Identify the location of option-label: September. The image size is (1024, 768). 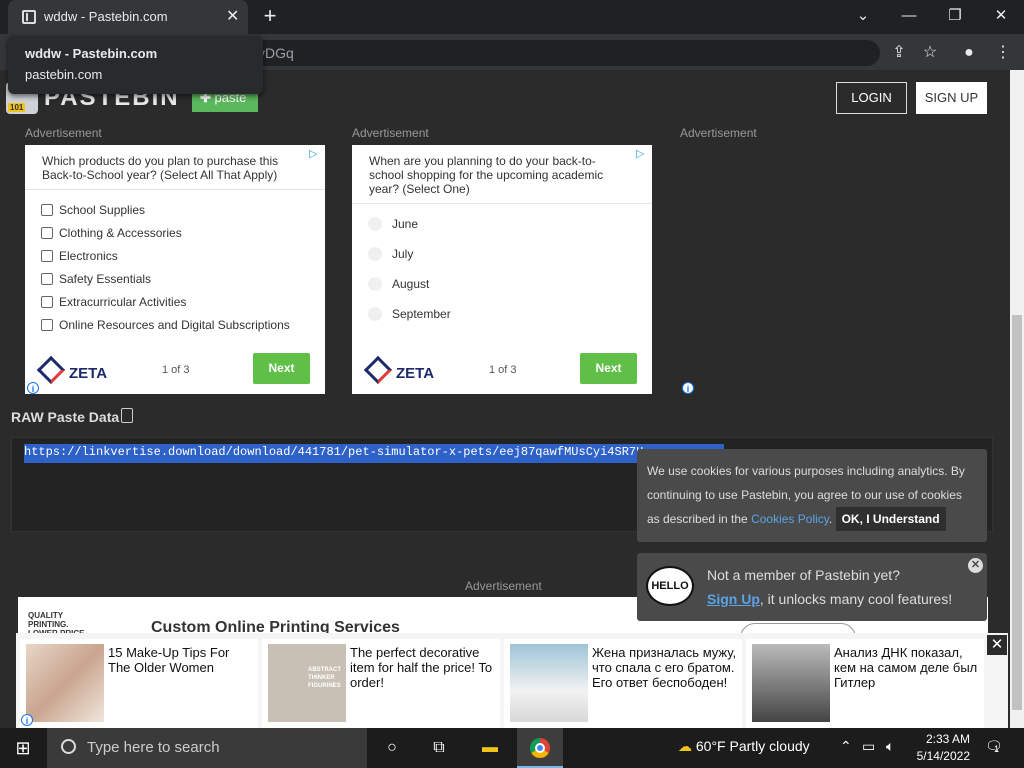
(421, 314).